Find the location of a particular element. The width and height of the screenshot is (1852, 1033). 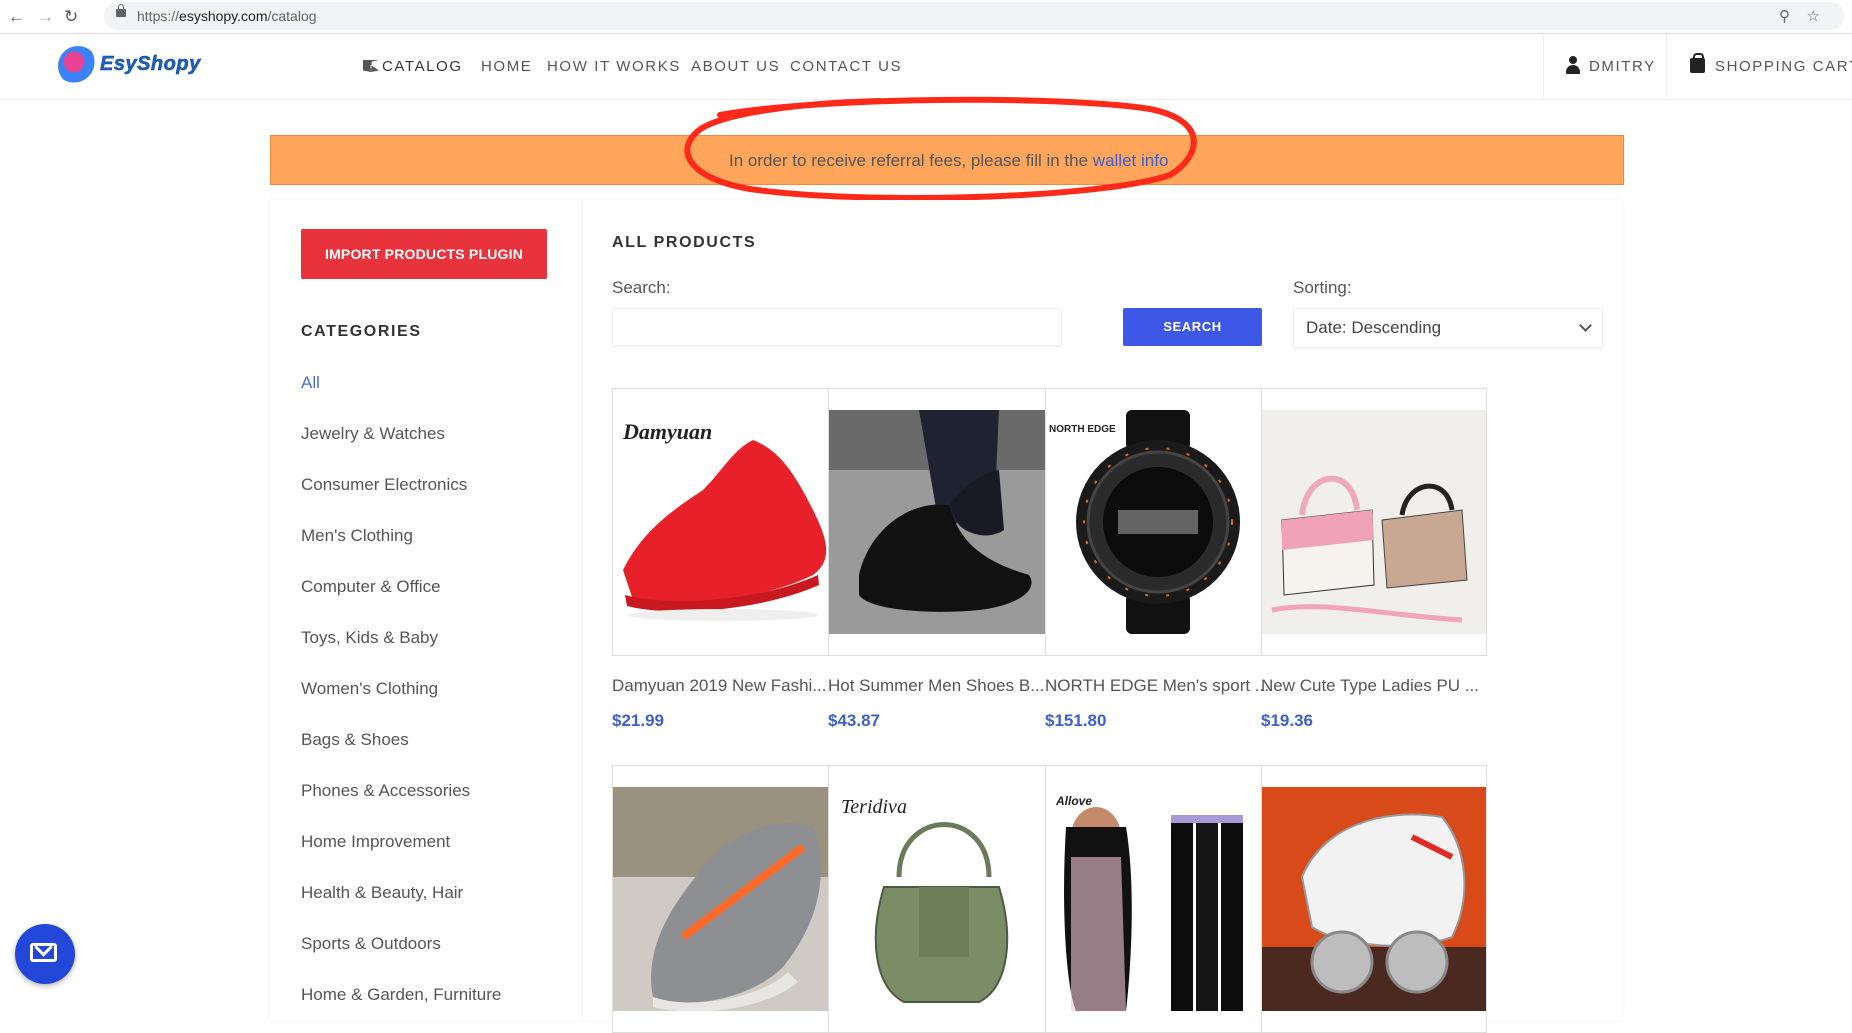

search-label: Search: is located at coordinates (641, 287).